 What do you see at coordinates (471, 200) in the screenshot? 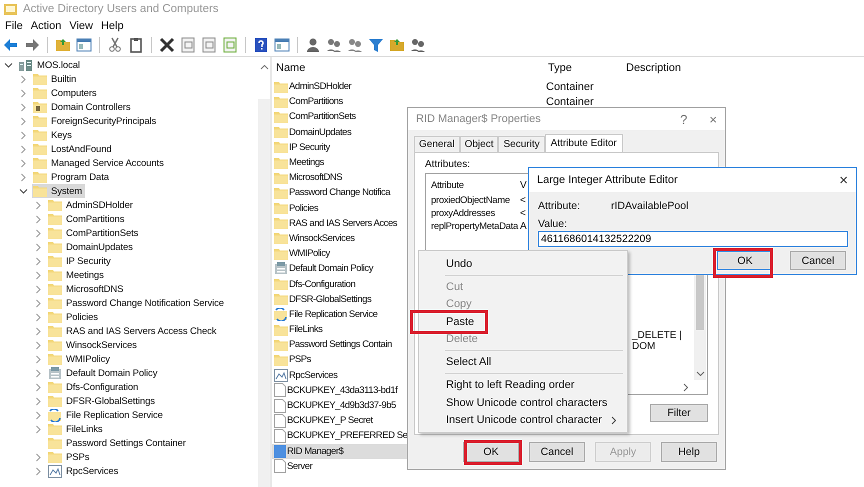
I see `table-cell-text: proxiedObjectName` at bounding box center [471, 200].